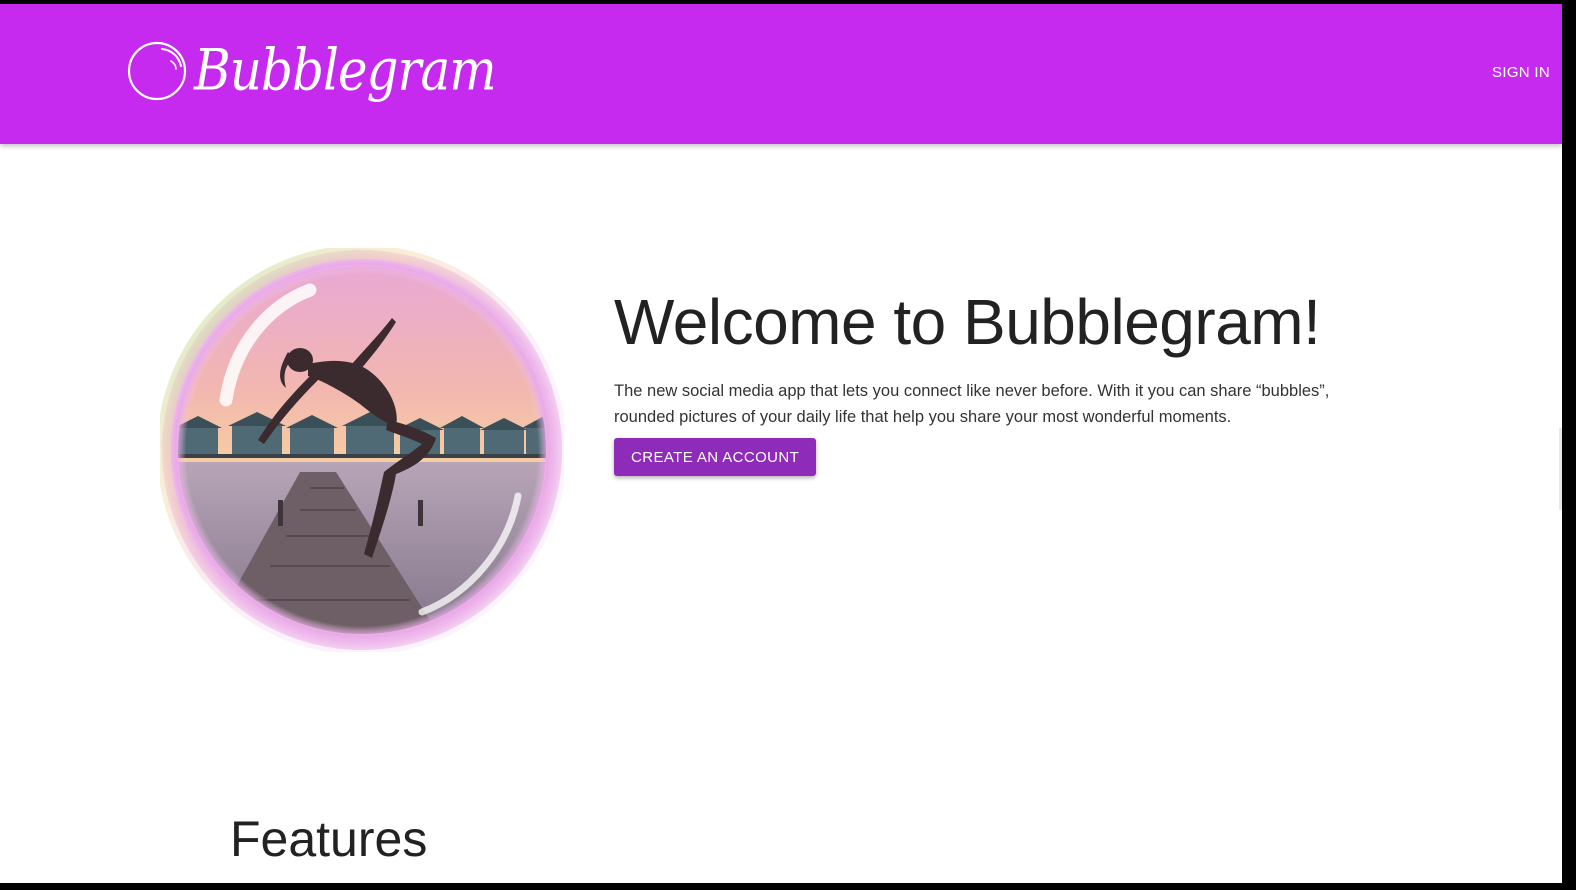 The image size is (1576, 890). I want to click on scrollbar, so click(1560, 469).